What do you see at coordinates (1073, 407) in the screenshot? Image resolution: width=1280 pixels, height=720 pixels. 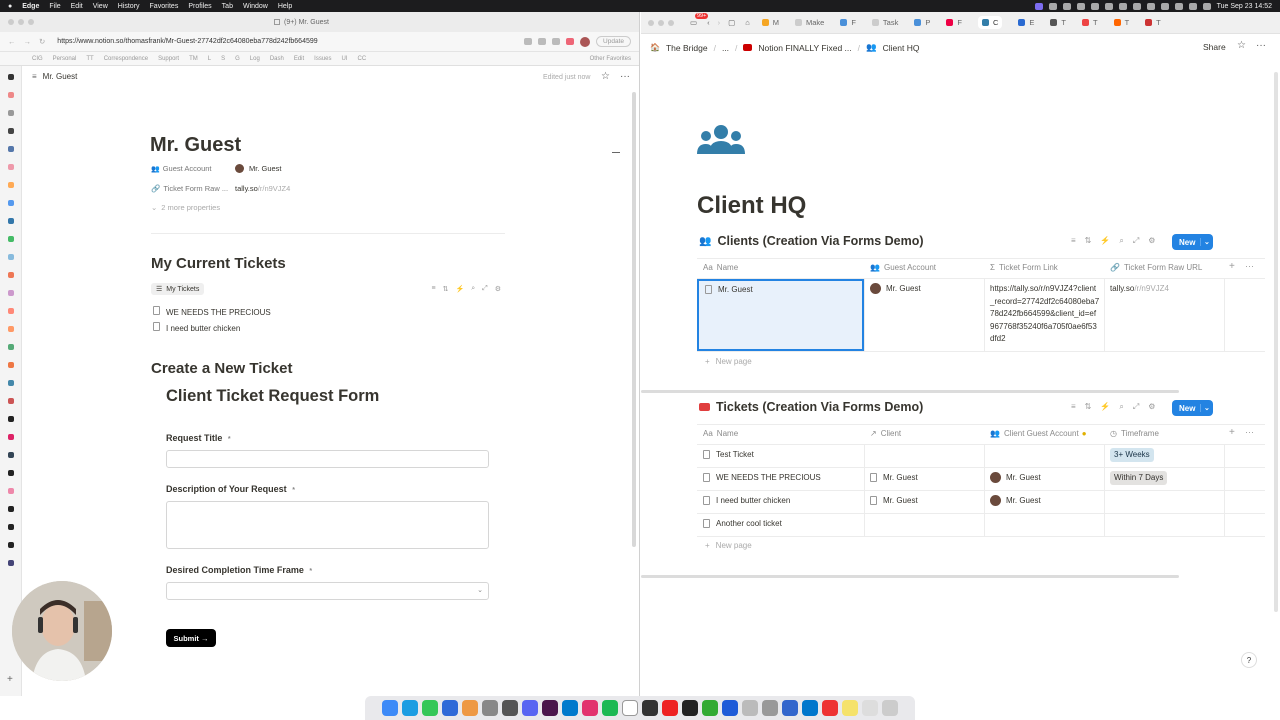 I see `filter-icon: ≡` at bounding box center [1073, 407].